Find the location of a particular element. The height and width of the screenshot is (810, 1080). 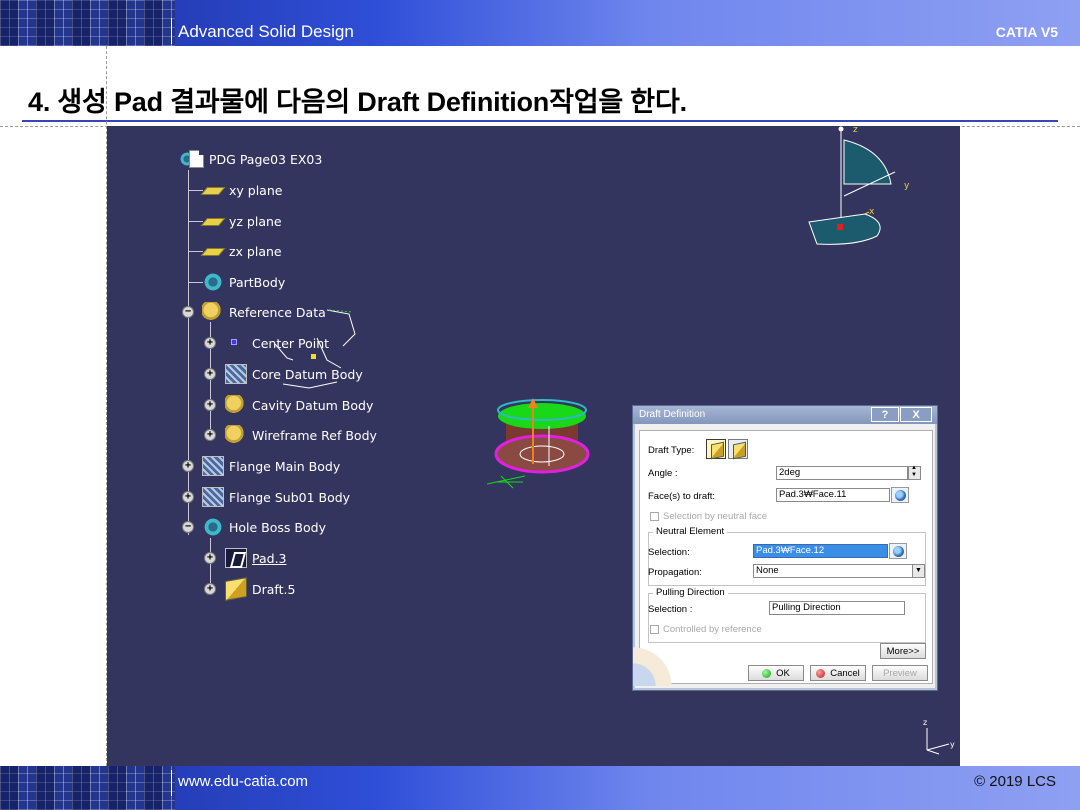

faces-to-draft-label: Face(s) to draft: is located at coordinates (682, 496).